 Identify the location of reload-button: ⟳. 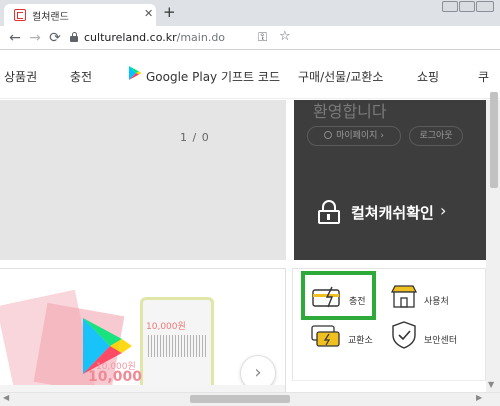
(55, 38).